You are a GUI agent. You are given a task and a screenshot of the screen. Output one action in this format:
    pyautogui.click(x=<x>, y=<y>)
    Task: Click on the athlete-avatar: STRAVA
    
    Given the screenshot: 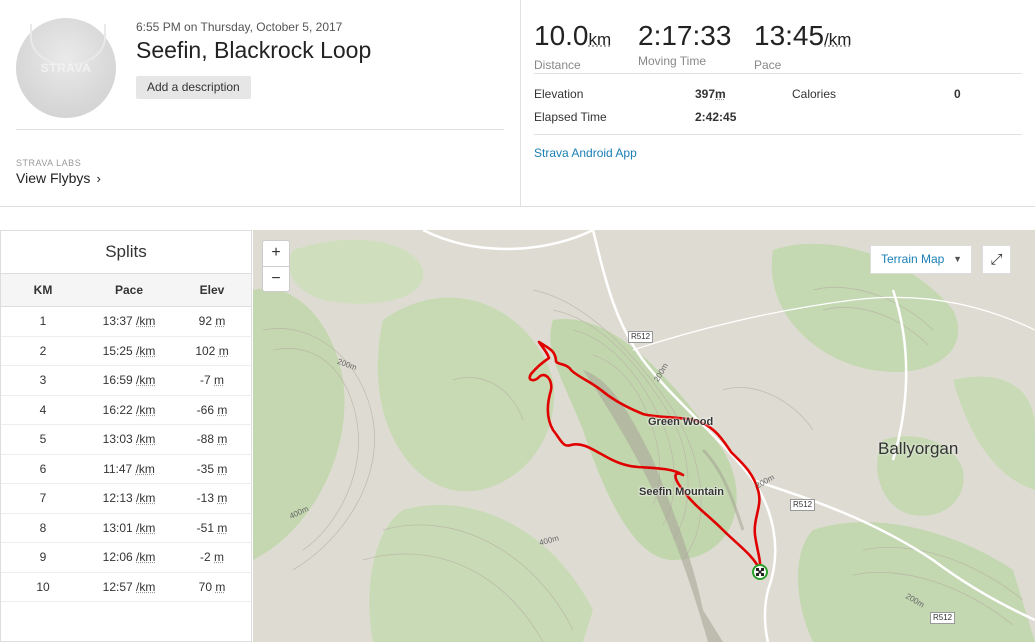 What is the action you would take?
    pyautogui.click(x=66, y=68)
    